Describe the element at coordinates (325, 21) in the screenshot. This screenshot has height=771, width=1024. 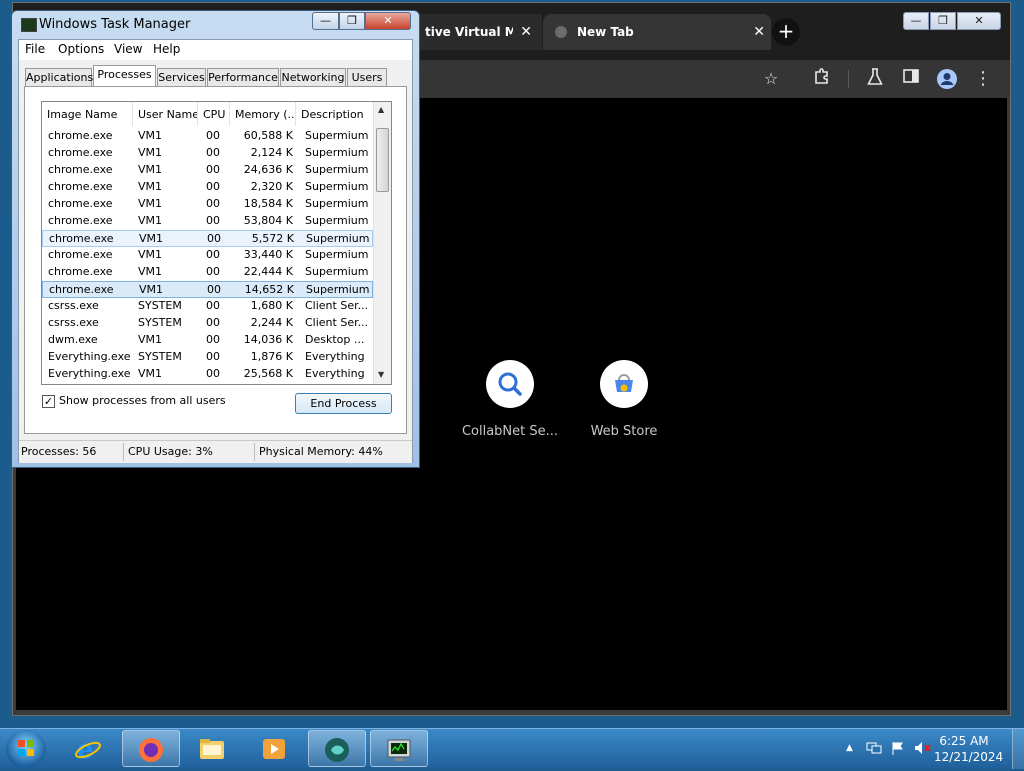
I see `minimize-button: —` at that location.